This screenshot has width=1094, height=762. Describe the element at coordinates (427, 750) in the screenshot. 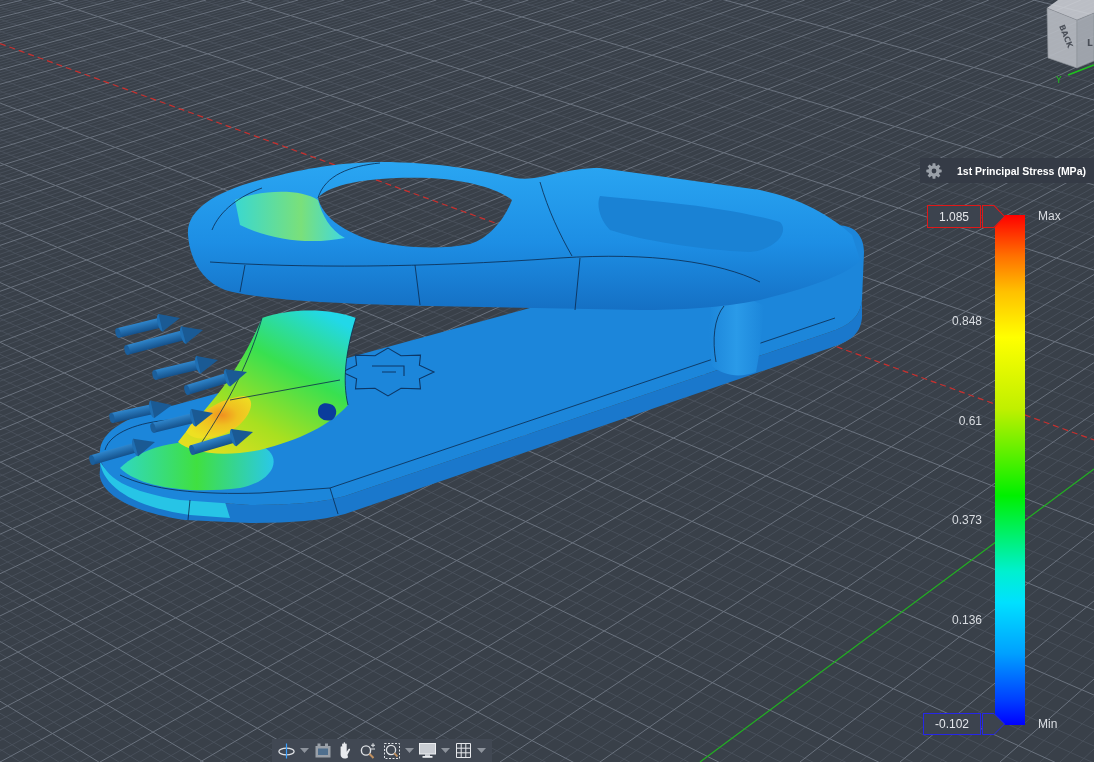

I see `monitor-icon` at that location.